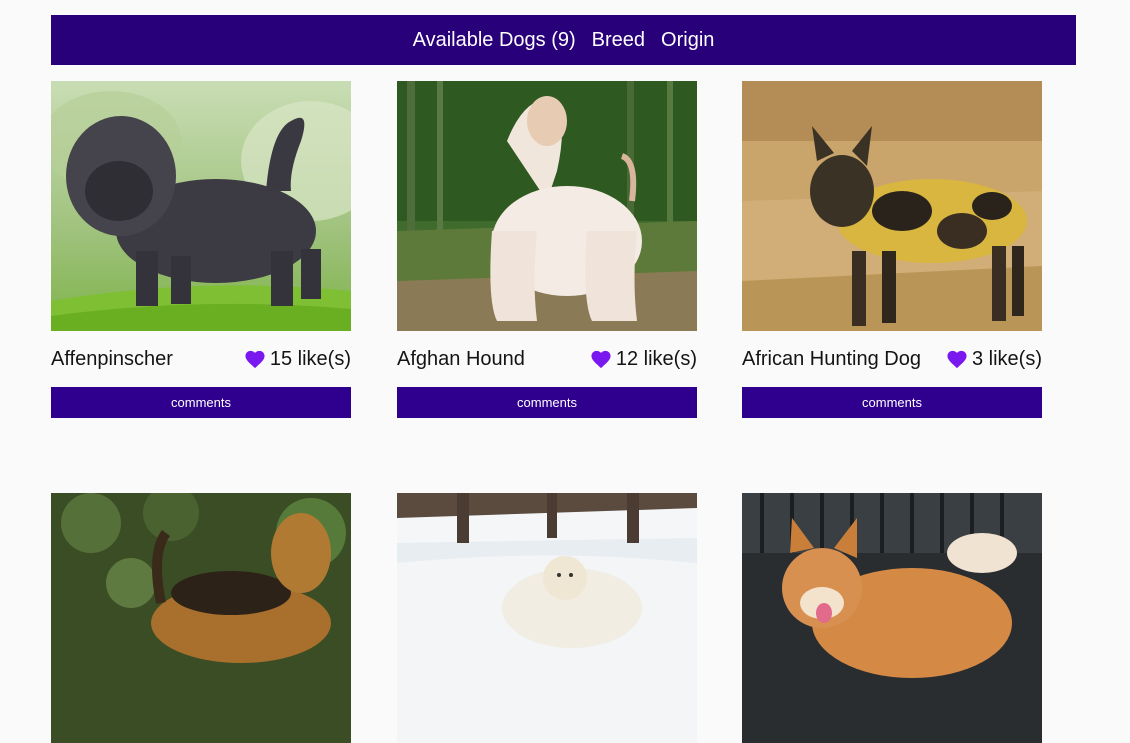 This screenshot has height=743, width=1130. I want to click on likes-count: 12 like(s), so click(643, 359).